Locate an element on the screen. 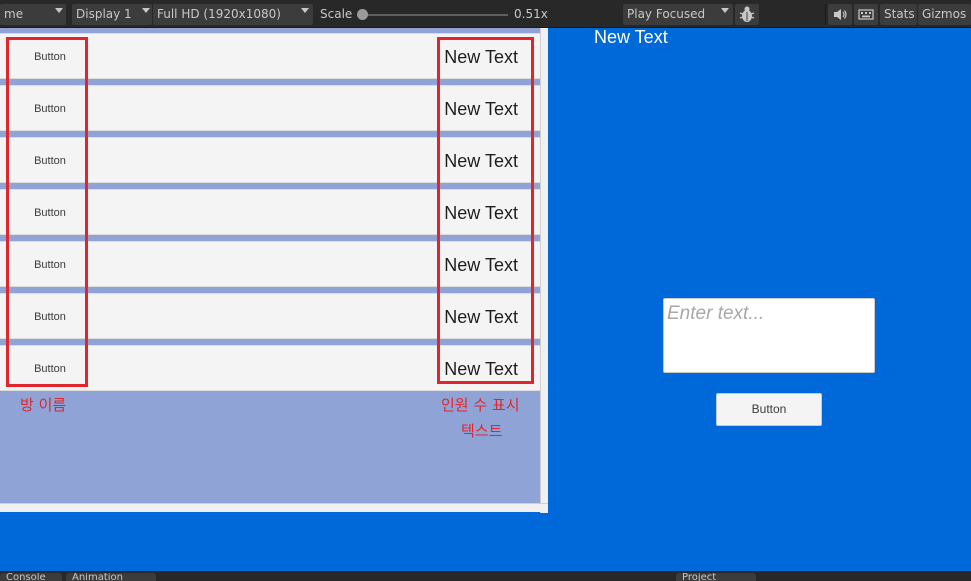 The width and height of the screenshot is (971, 581). lobby-title-text: New Text is located at coordinates (631, 37).